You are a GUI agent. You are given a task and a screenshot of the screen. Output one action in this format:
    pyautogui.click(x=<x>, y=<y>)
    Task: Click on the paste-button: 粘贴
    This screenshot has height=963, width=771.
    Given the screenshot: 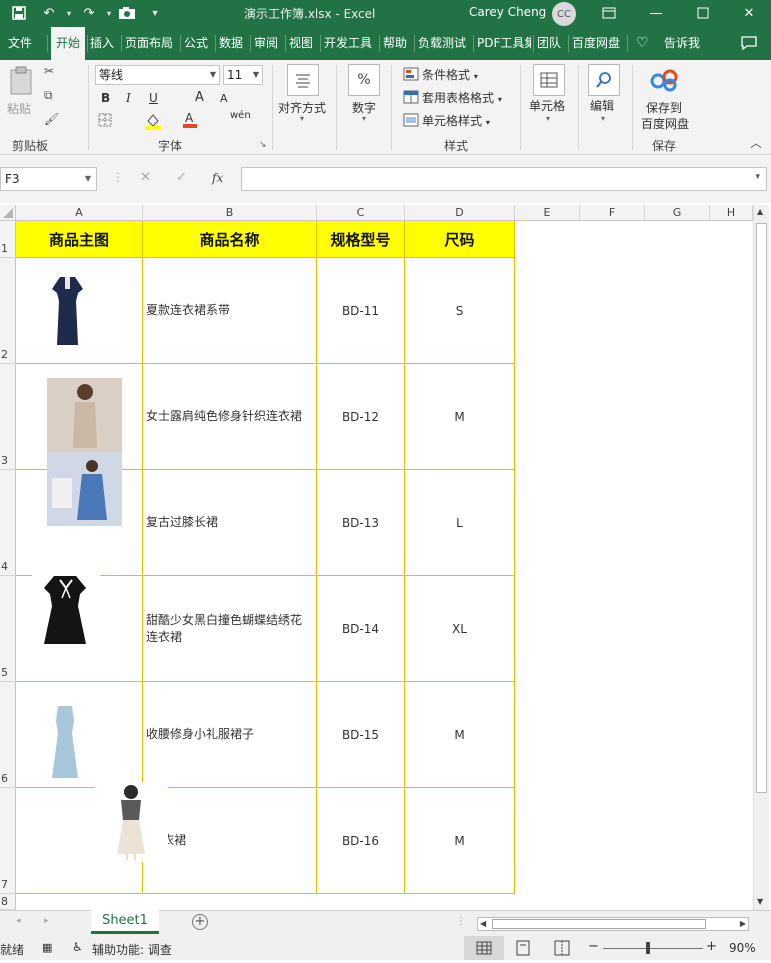 What is the action you would take?
    pyautogui.click(x=19, y=108)
    